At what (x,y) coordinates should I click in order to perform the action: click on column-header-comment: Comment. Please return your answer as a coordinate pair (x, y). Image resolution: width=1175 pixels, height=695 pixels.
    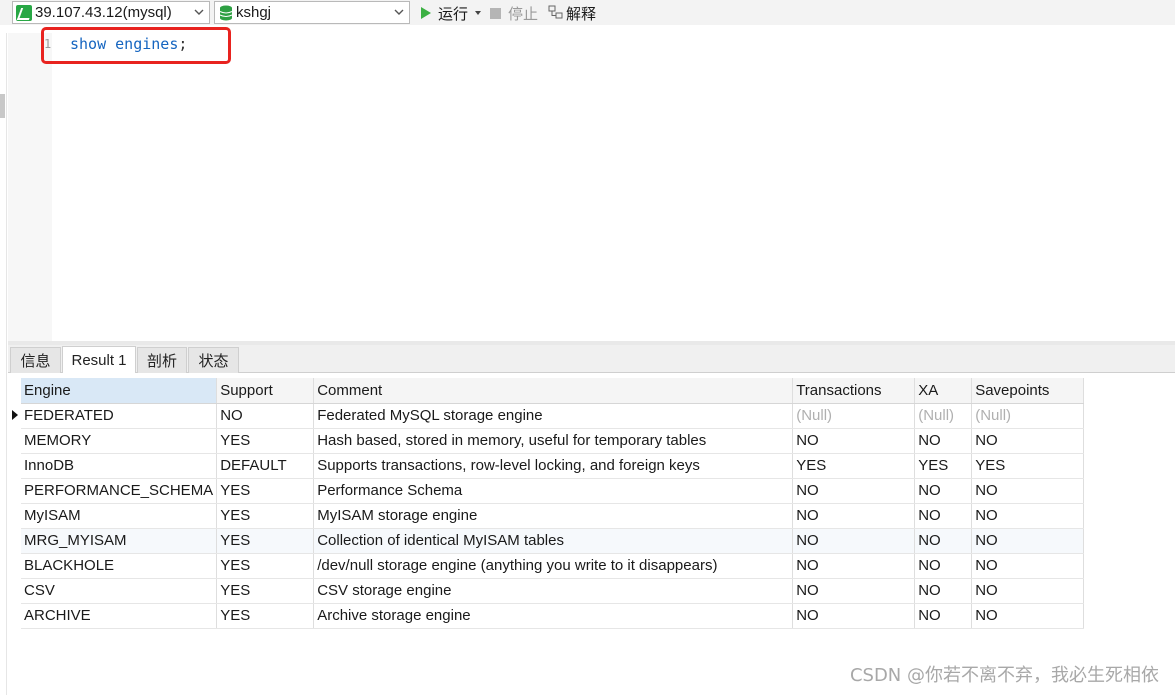
    Looking at the image, I should click on (553, 391).